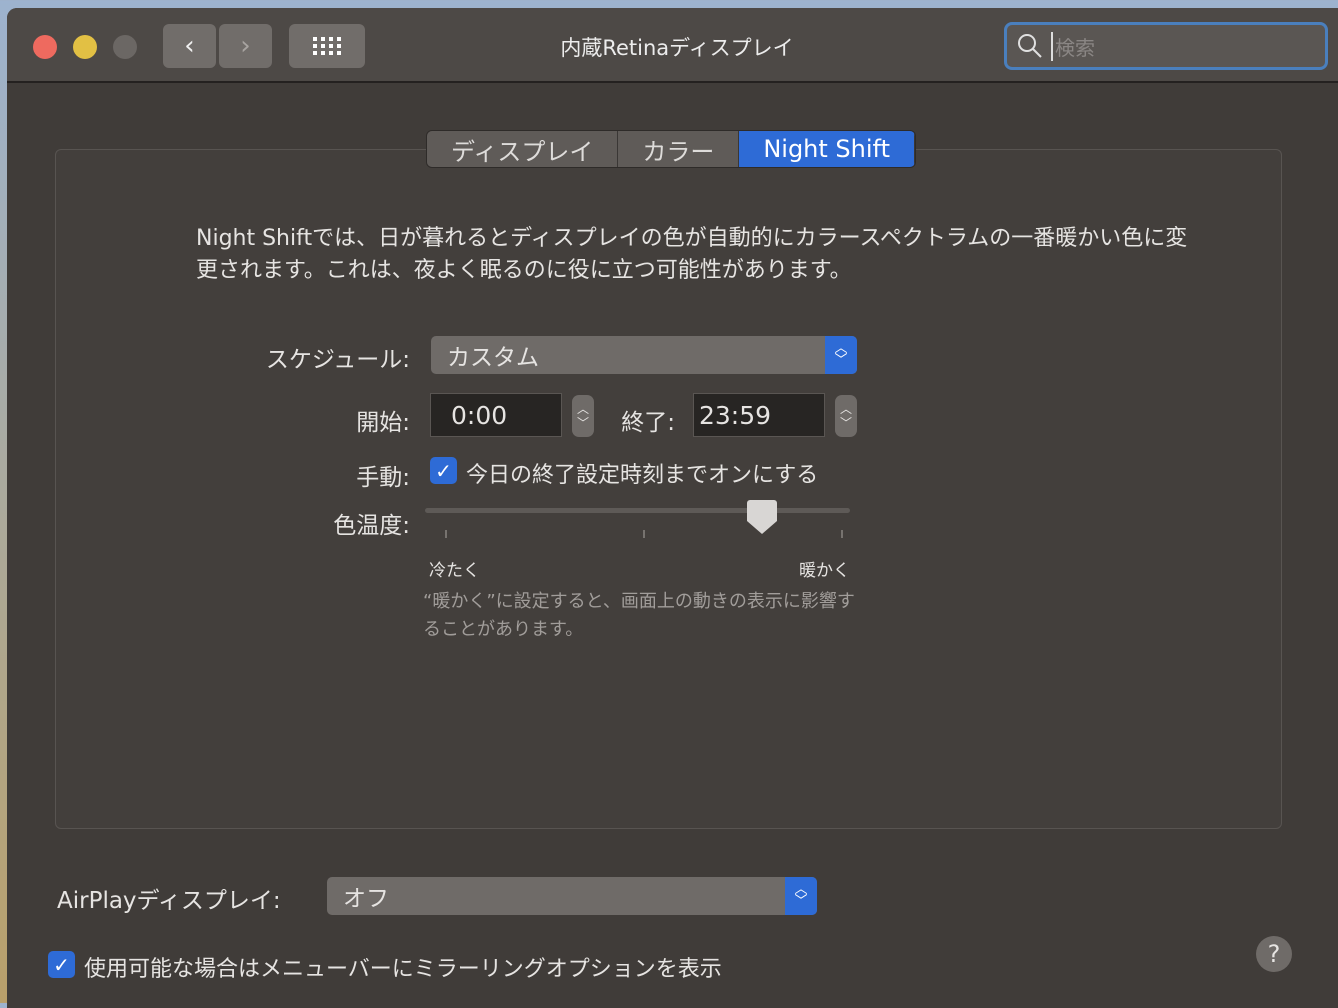 Image resolution: width=1338 pixels, height=1008 pixels. I want to click on temperature-slider-thumb, so click(762, 517).